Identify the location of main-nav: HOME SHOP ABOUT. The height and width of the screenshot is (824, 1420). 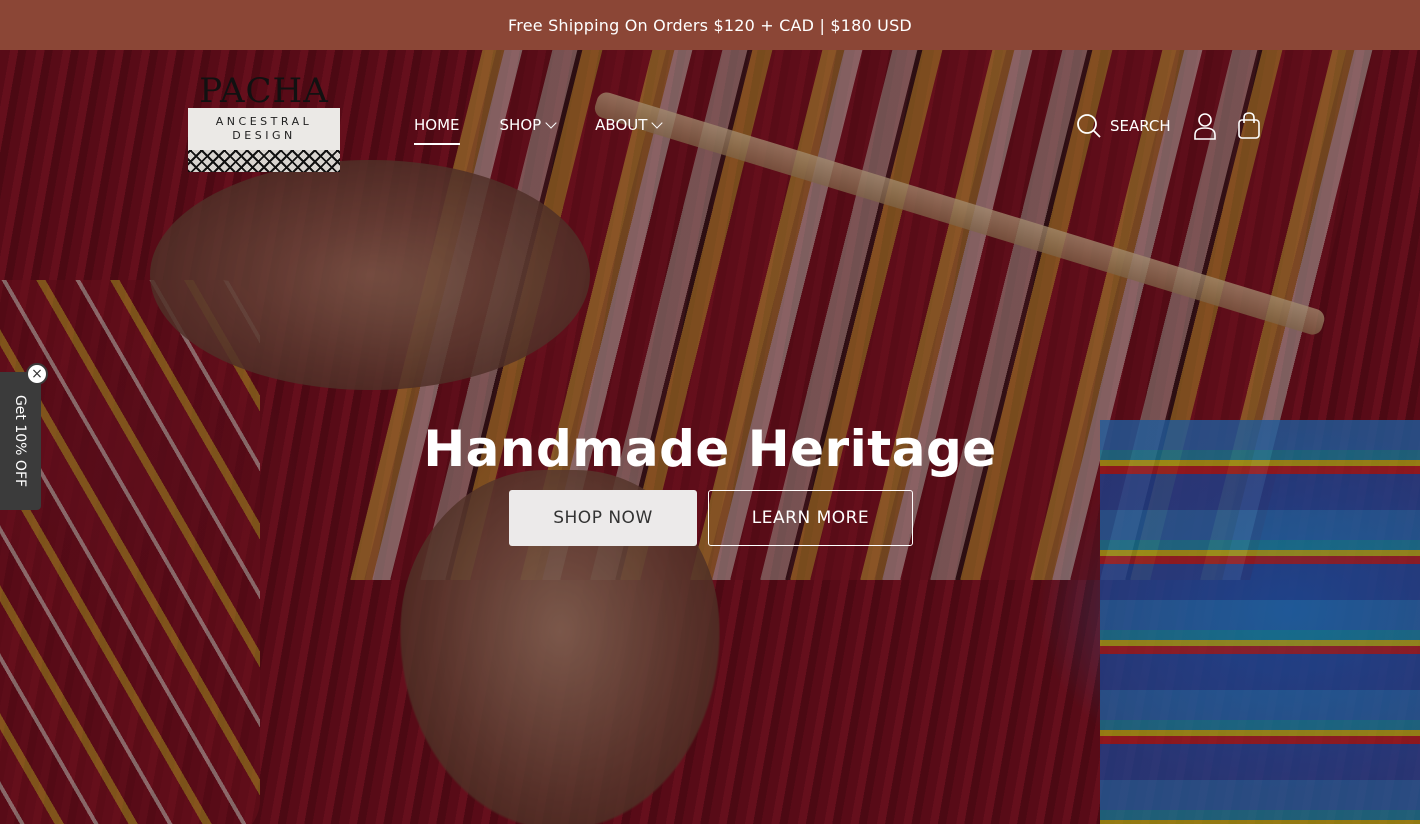
(539, 130).